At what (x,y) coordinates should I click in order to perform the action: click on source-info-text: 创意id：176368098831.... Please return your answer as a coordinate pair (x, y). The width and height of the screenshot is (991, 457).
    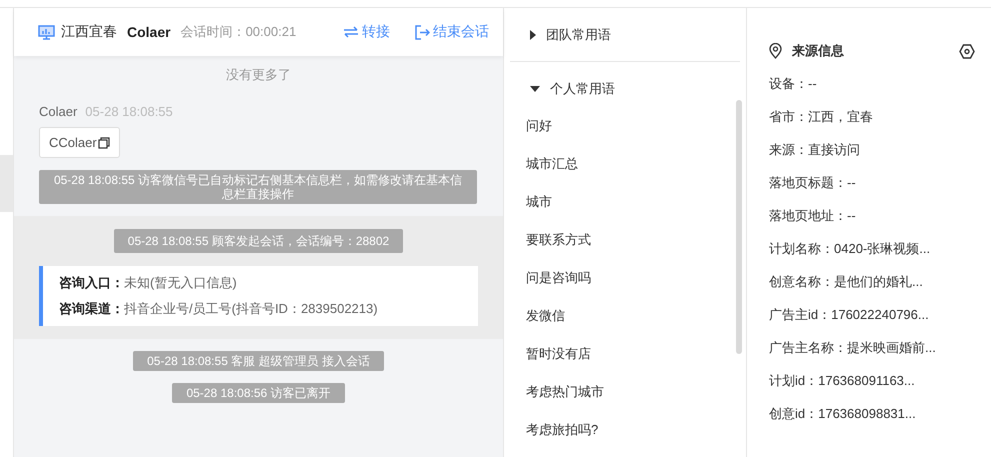
    Looking at the image, I should click on (843, 414).